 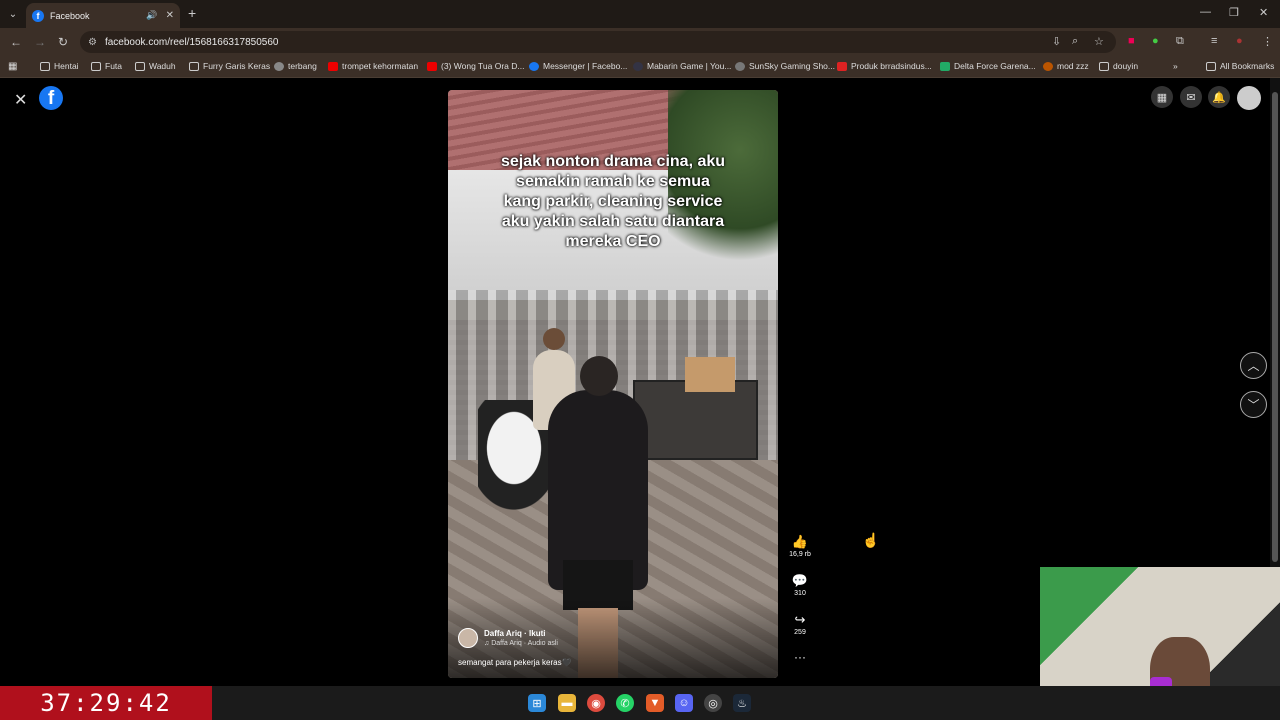 I want to click on menu-grid-icon: ▦, so click(x=1162, y=97).